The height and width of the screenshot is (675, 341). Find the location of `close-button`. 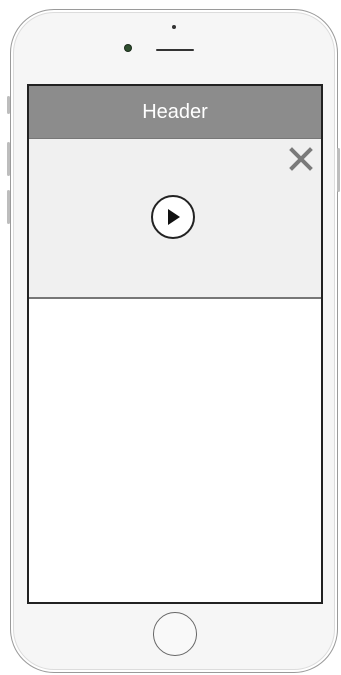

close-button is located at coordinates (301, 159).